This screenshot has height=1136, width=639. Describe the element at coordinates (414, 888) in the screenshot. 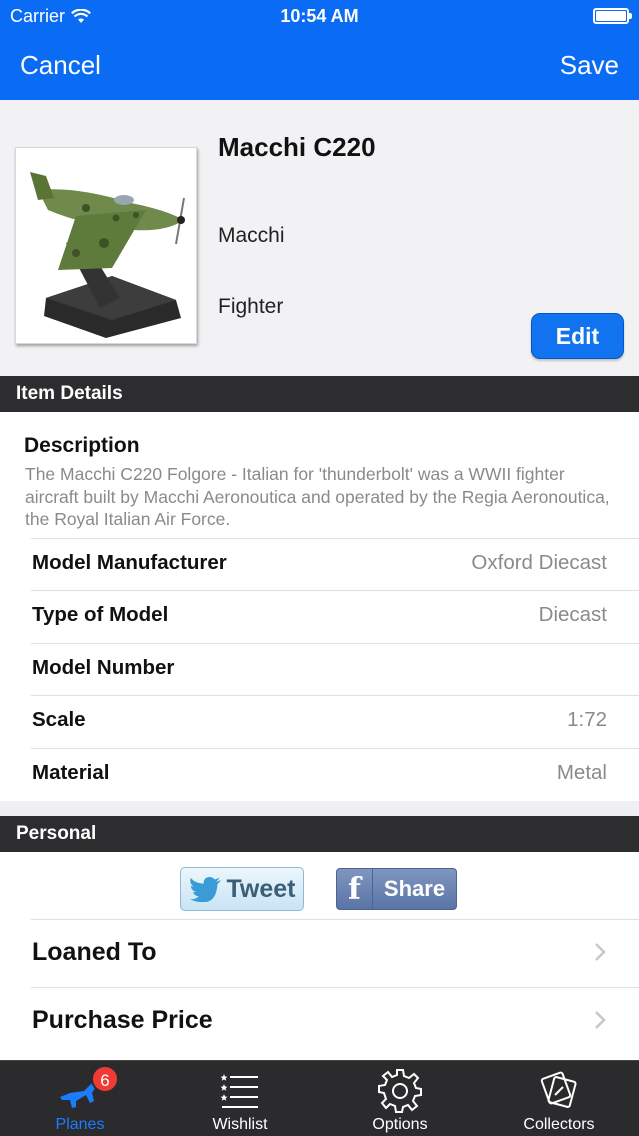

I see `share-label: Share` at that location.